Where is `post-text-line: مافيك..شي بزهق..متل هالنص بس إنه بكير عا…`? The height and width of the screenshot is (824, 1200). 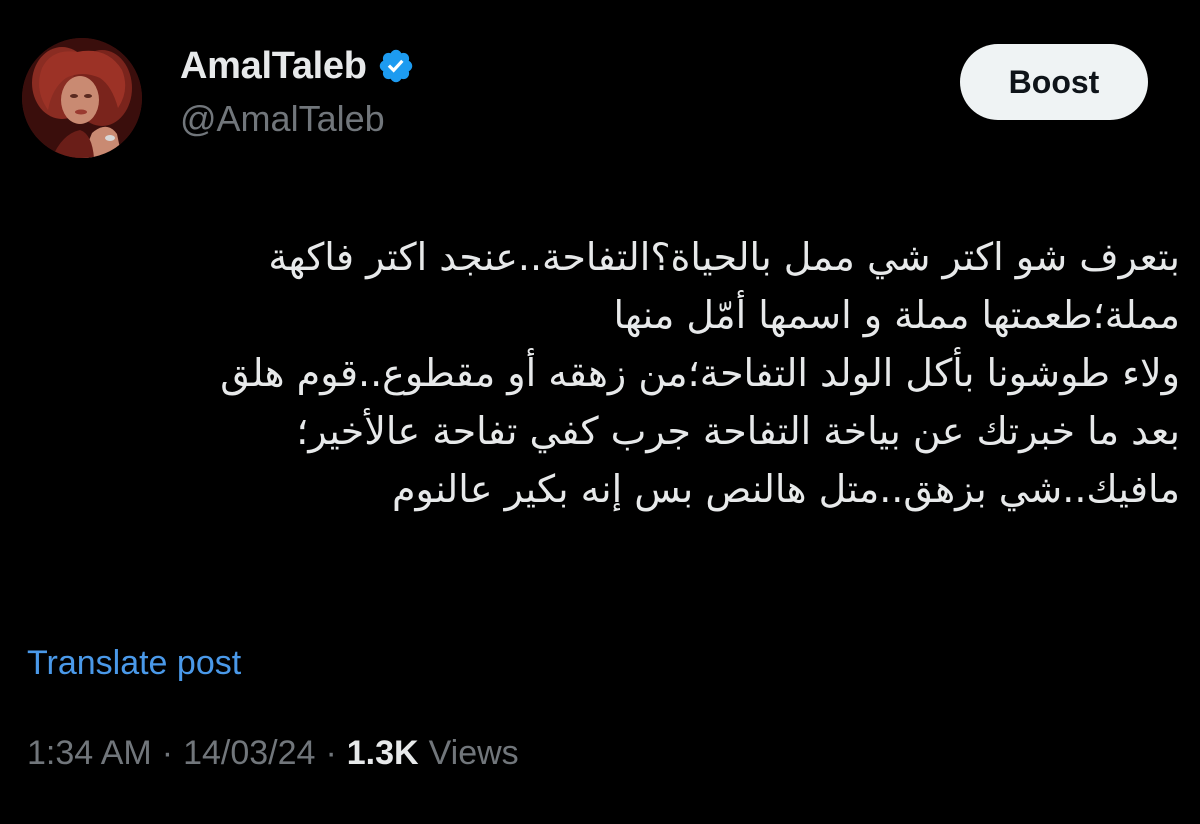
post-text-line: مافيك..شي بزهق..متل هالنص بس إنه بكير عا… is located at coordinates (786, 489).